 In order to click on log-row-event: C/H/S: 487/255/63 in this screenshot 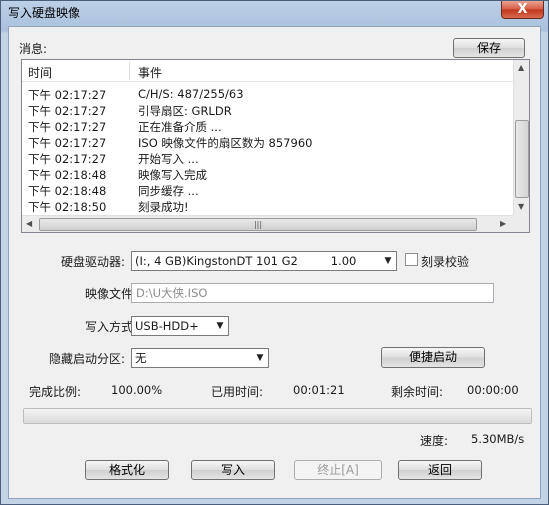, I will do `click(191, 94)`.